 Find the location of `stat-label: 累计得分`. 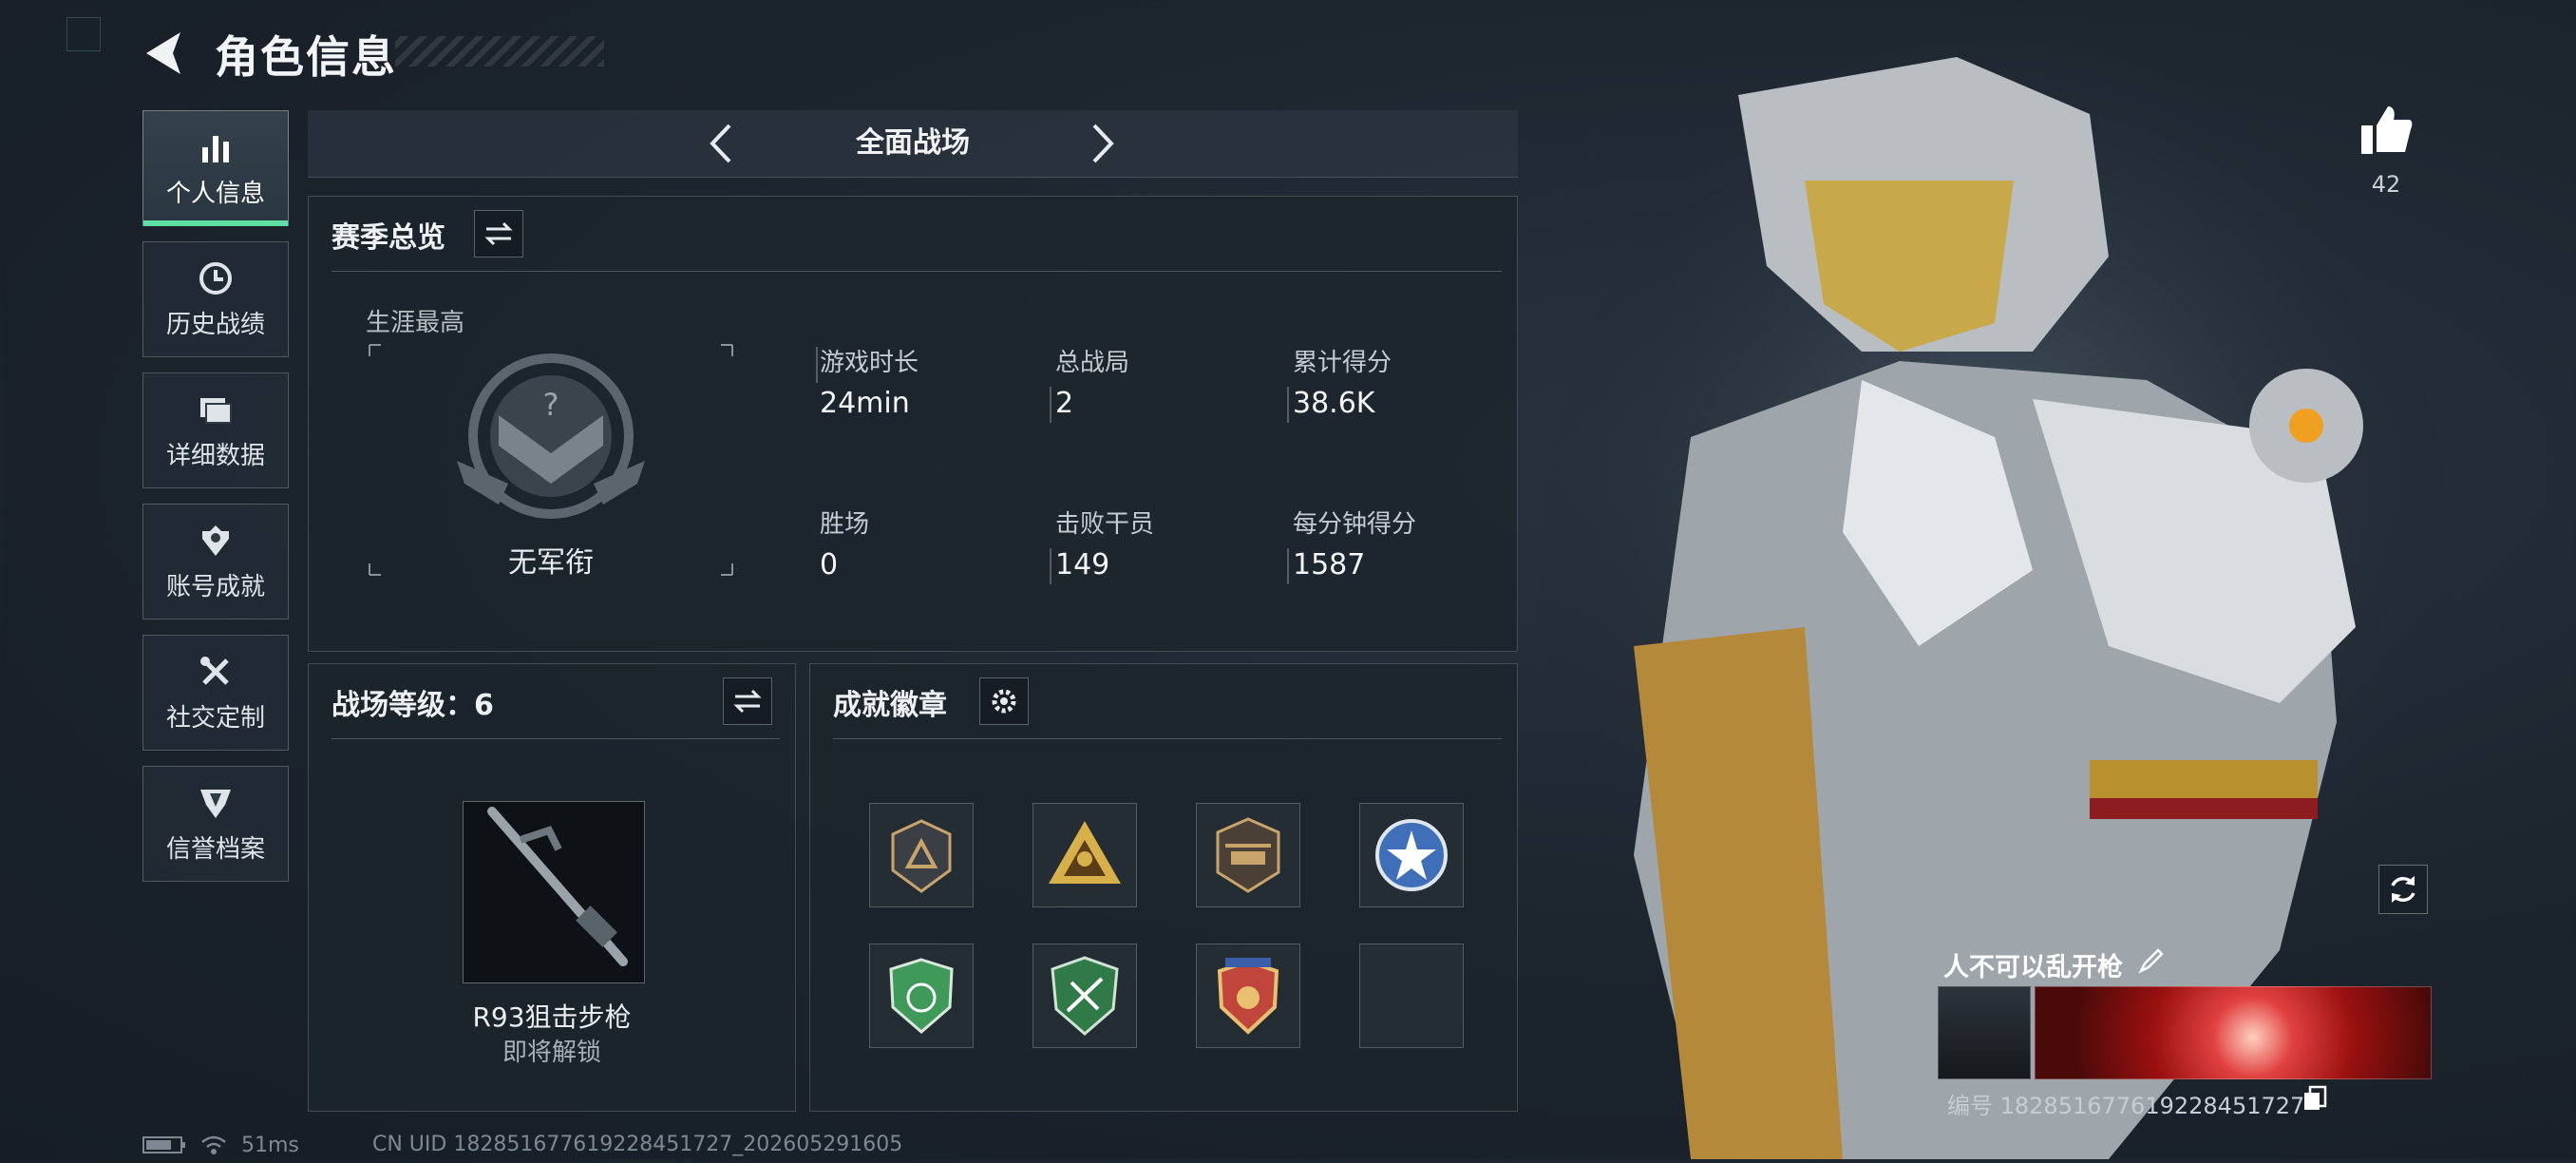

stat-label: 累计得分 is located at coordinates (1342, 363).